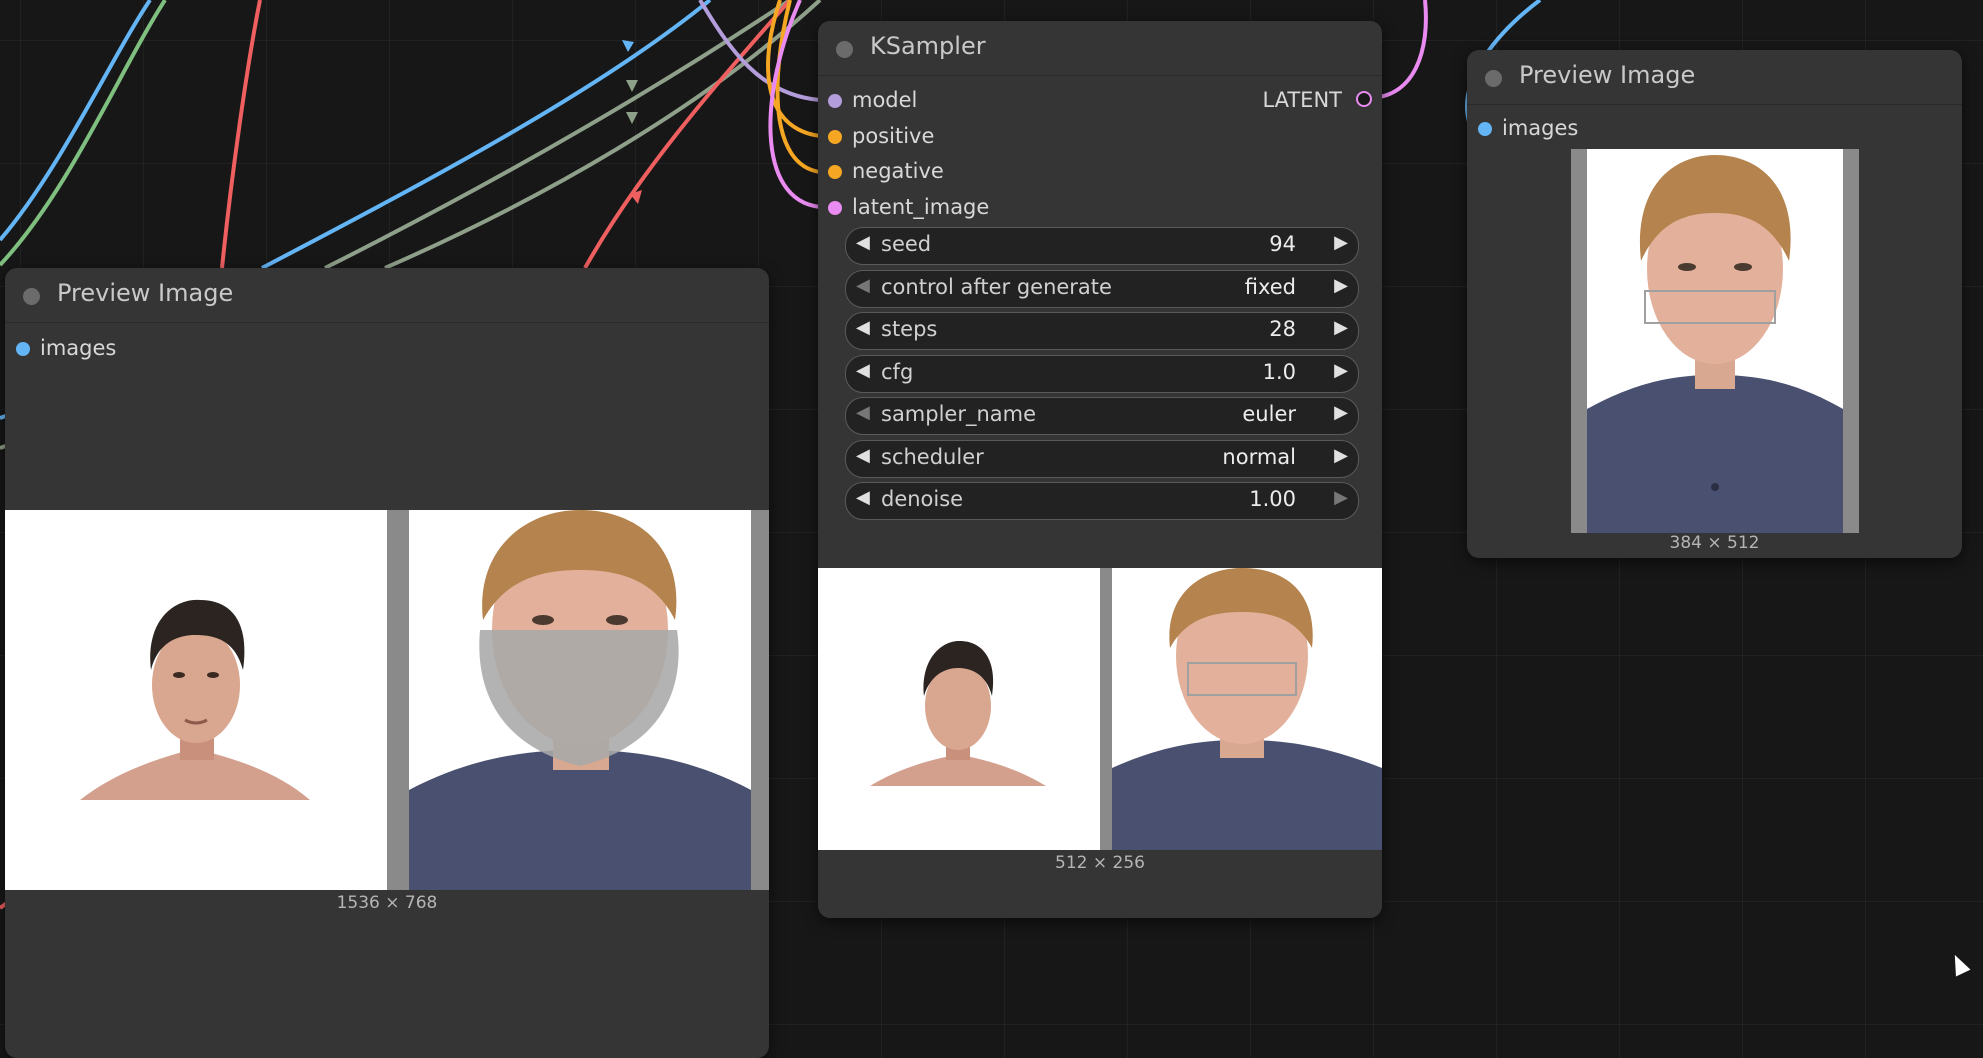 The image size is (1983, 1058). What do you see at coordinates (1259, 457) in the screenshot?
I see `widget-value: normal` at bounding box center [1259, 457].